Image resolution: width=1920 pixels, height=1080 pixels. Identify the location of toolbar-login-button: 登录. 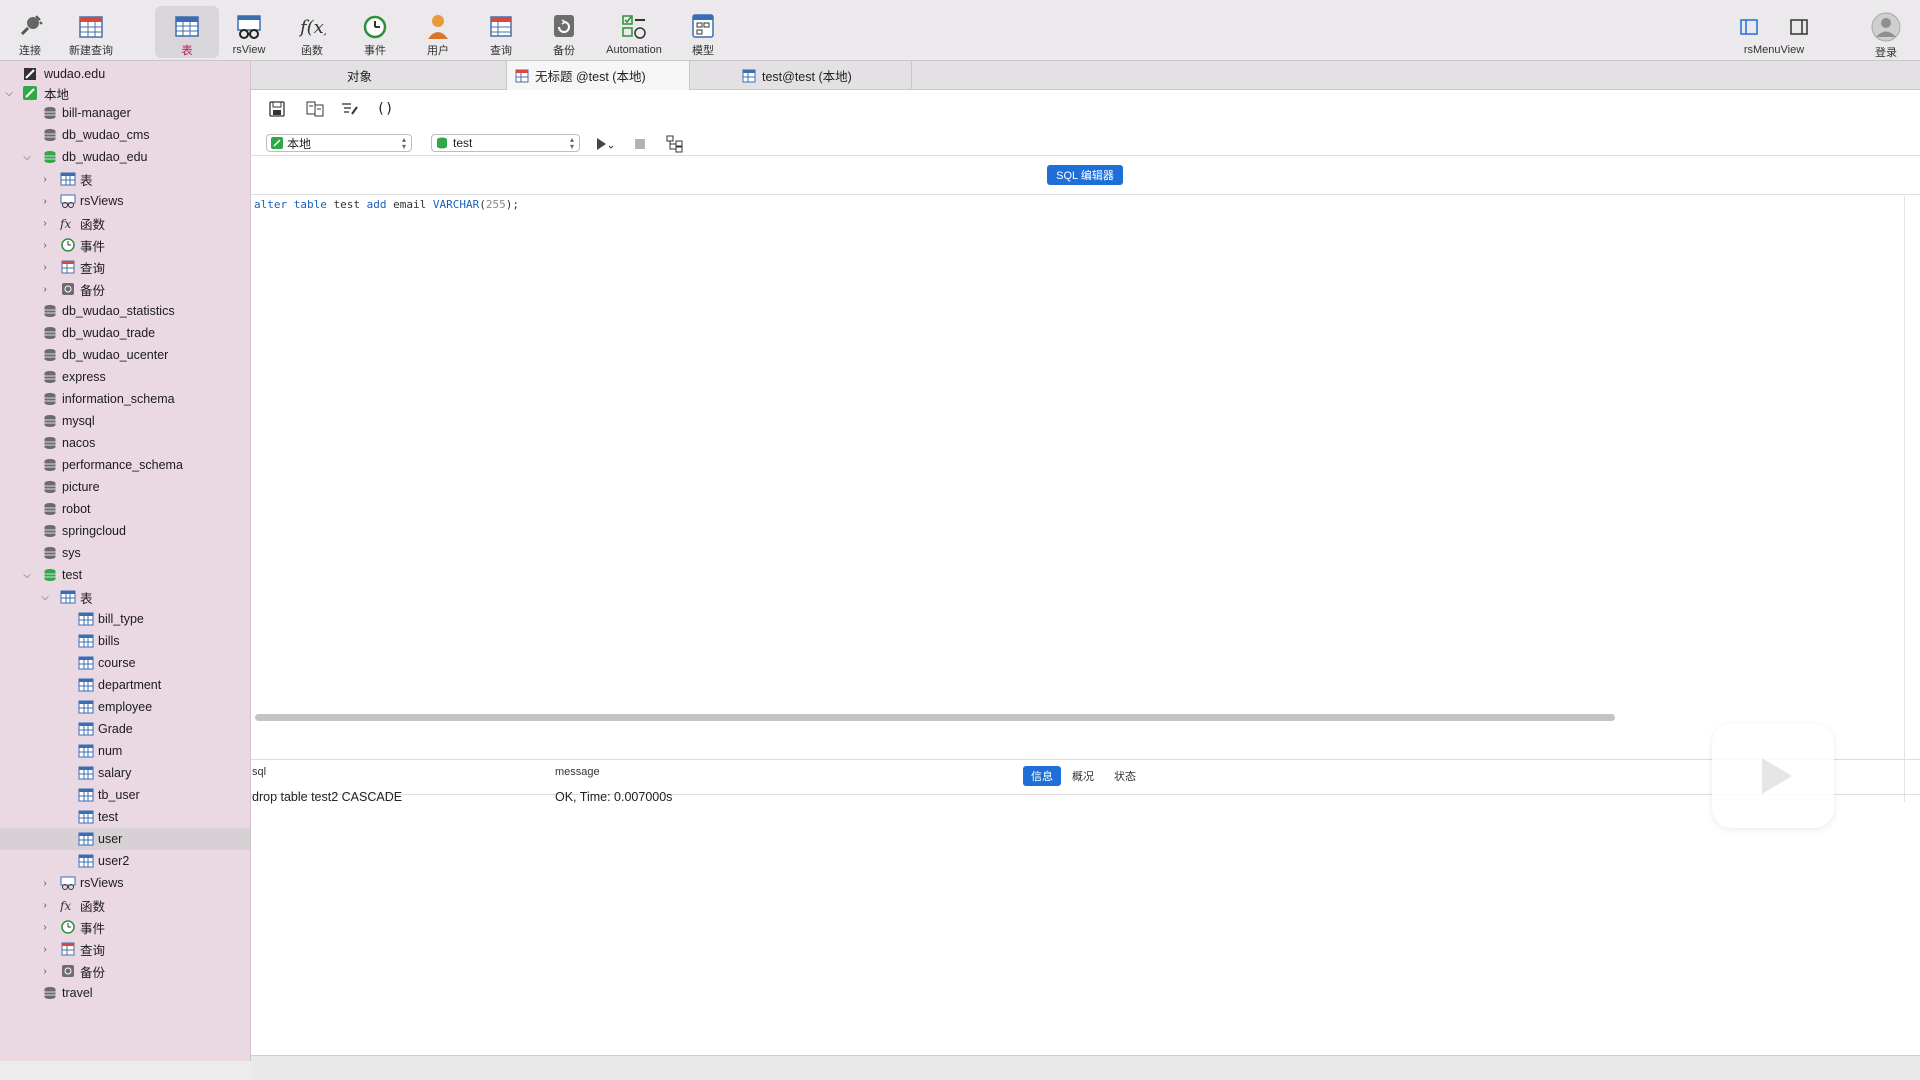
(1886, 32).